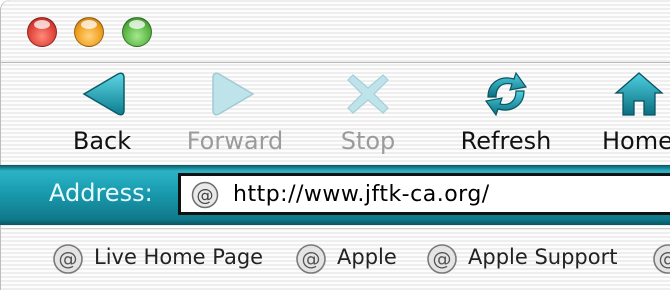  I want to click on address-label: Address:, so click(101, 193).